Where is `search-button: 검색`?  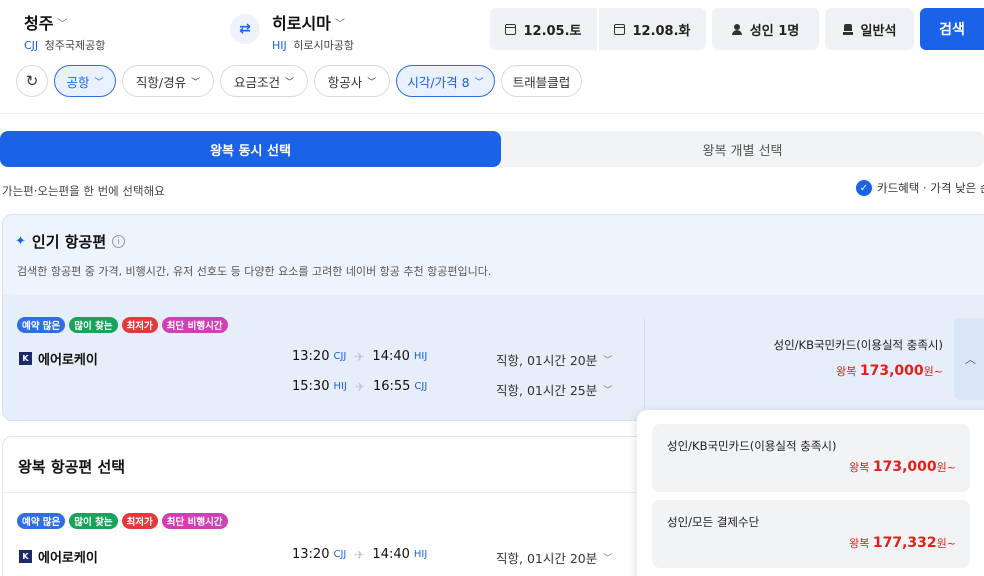 search-button: 검색 is located at coordinates (952, 29).